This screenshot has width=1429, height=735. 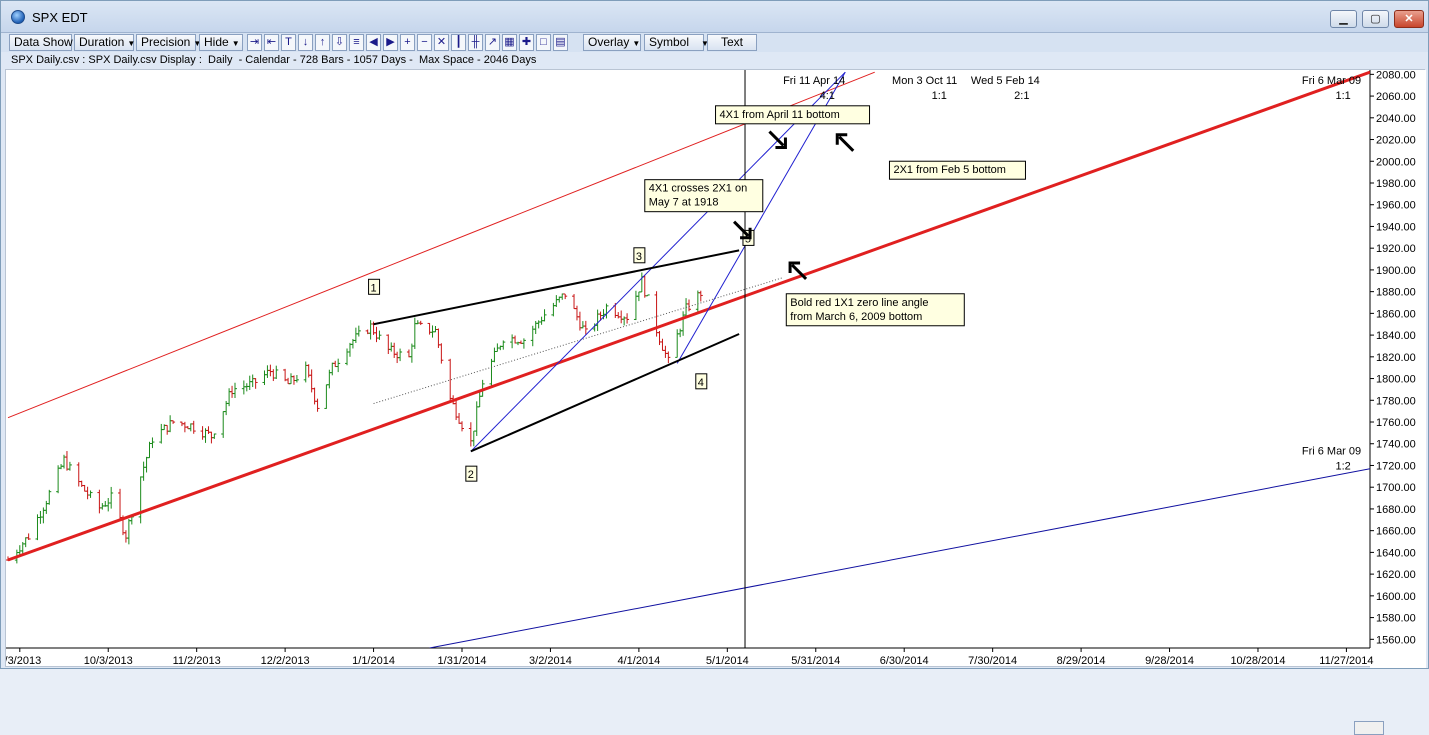 I want to click on candles-icon: ╫, so click(x=475, y=42).